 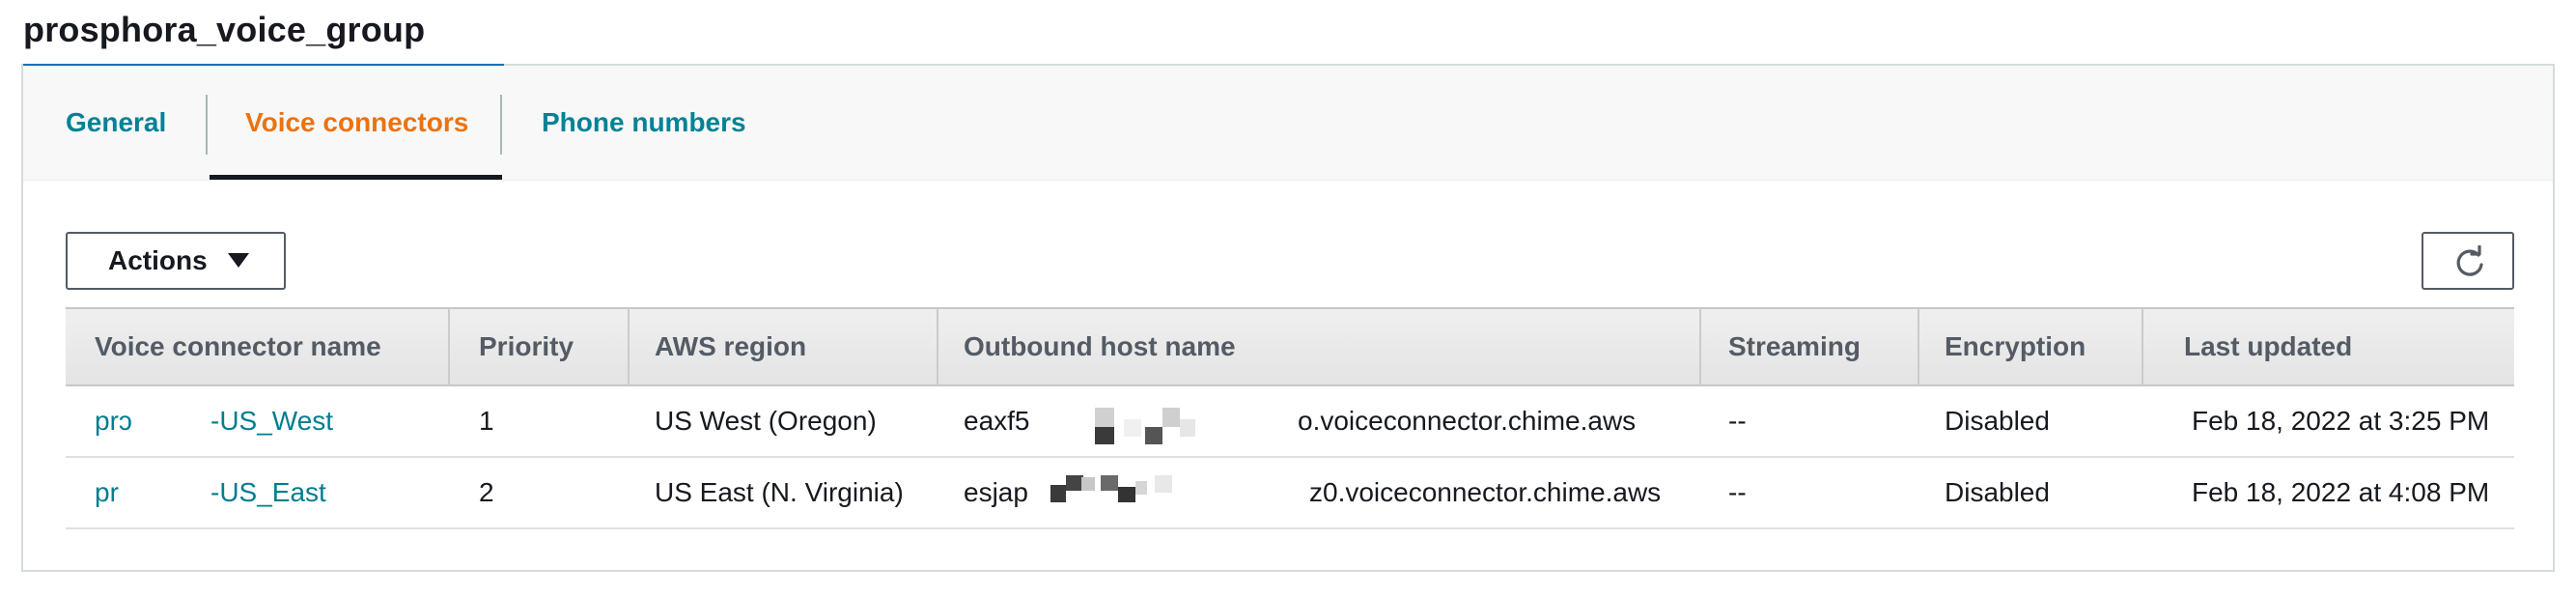 What do you see at coordinates (116, 123) in the screenshot?
I see `tab-general: General` at bounding box center [116, 123].